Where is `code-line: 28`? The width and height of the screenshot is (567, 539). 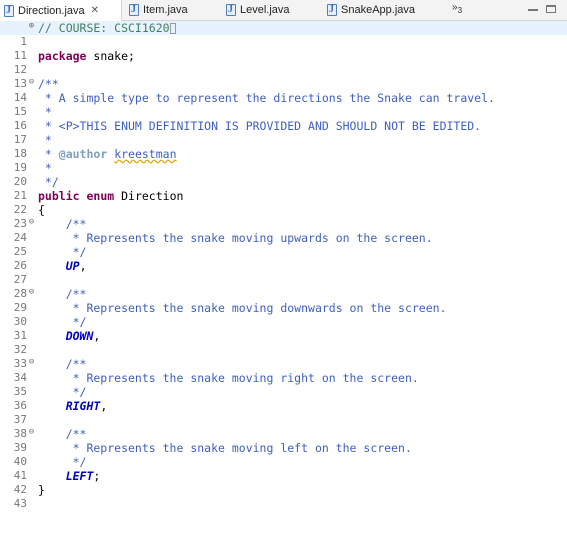
code-line: 28 is located at coordinates (283, 286).